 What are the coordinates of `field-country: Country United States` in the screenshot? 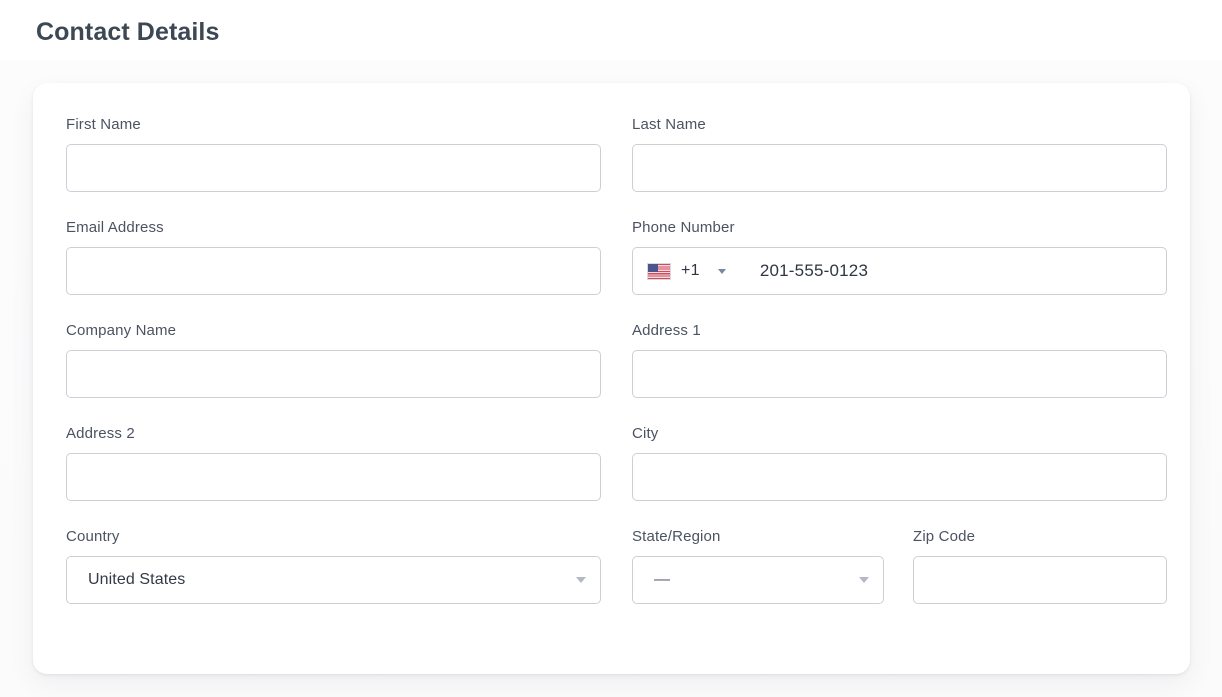 It's located at (333, 566).